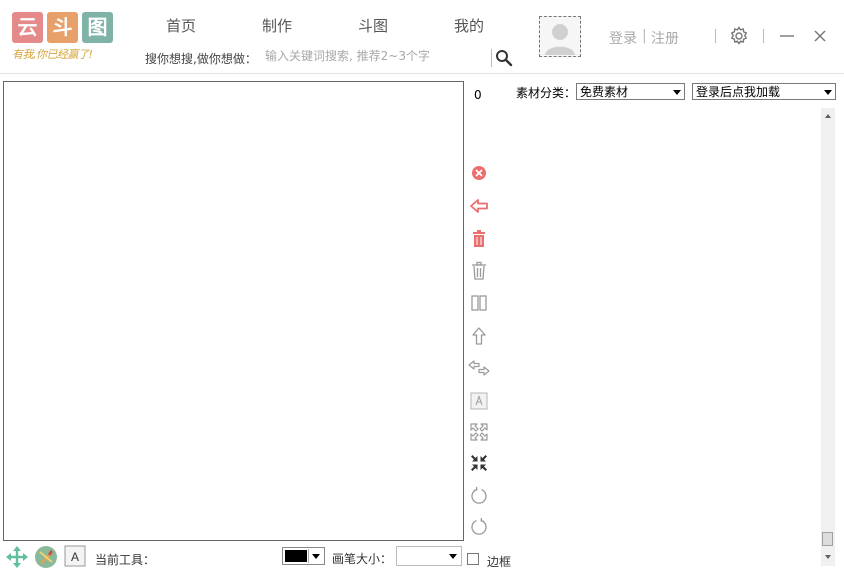 The height and width of the screenshot is (573, 844). Describe the element at coordinates (623, 38) in the screenshot. I see `login-link: 登录` at that location.